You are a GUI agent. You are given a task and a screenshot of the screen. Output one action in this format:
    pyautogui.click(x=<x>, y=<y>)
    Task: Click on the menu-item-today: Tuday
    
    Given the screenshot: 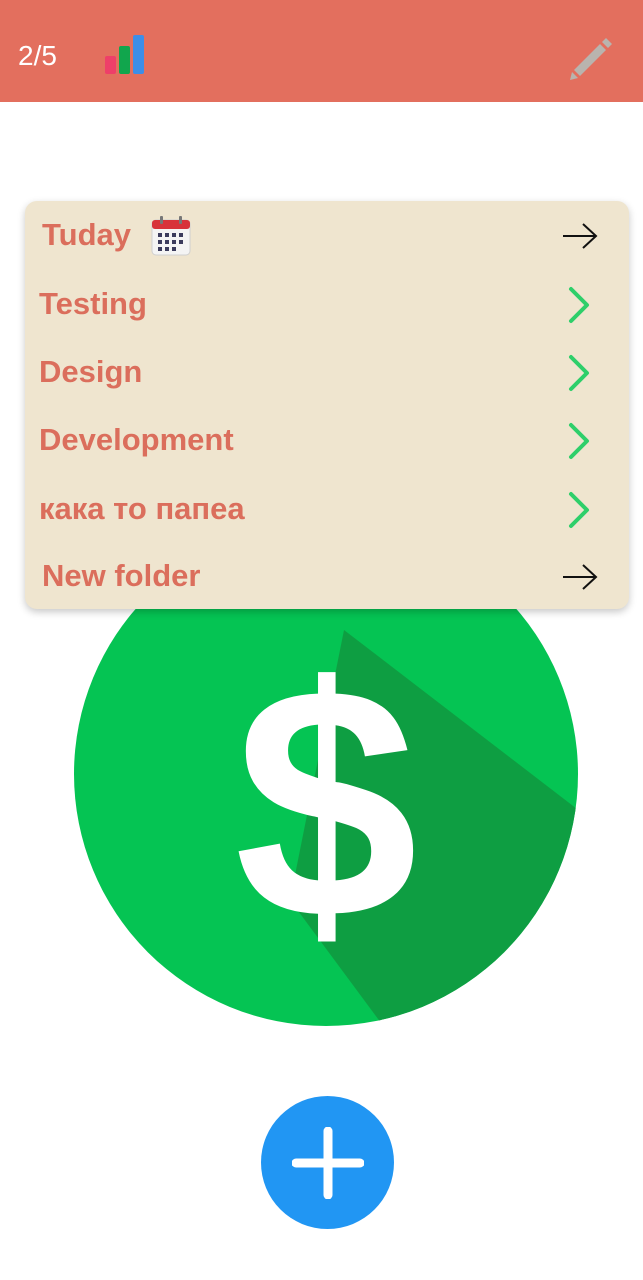 What is the action you would take?
    pyautogui.click(x=327, y=235)
    